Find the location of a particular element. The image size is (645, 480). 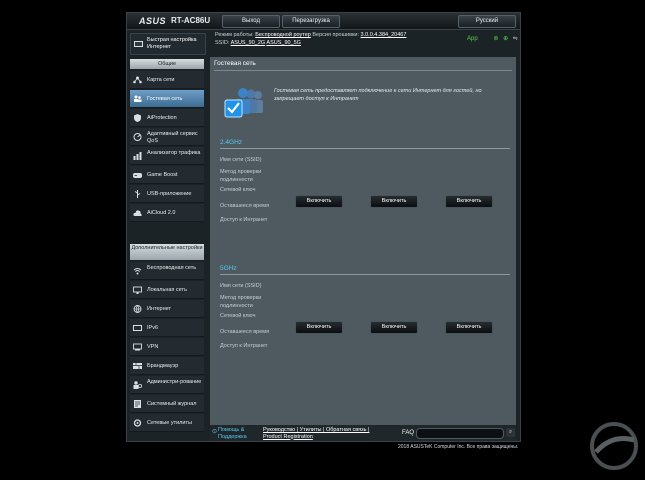

ssid-2g-link: ASUS_90_2G is located at coordinates (248, 43).